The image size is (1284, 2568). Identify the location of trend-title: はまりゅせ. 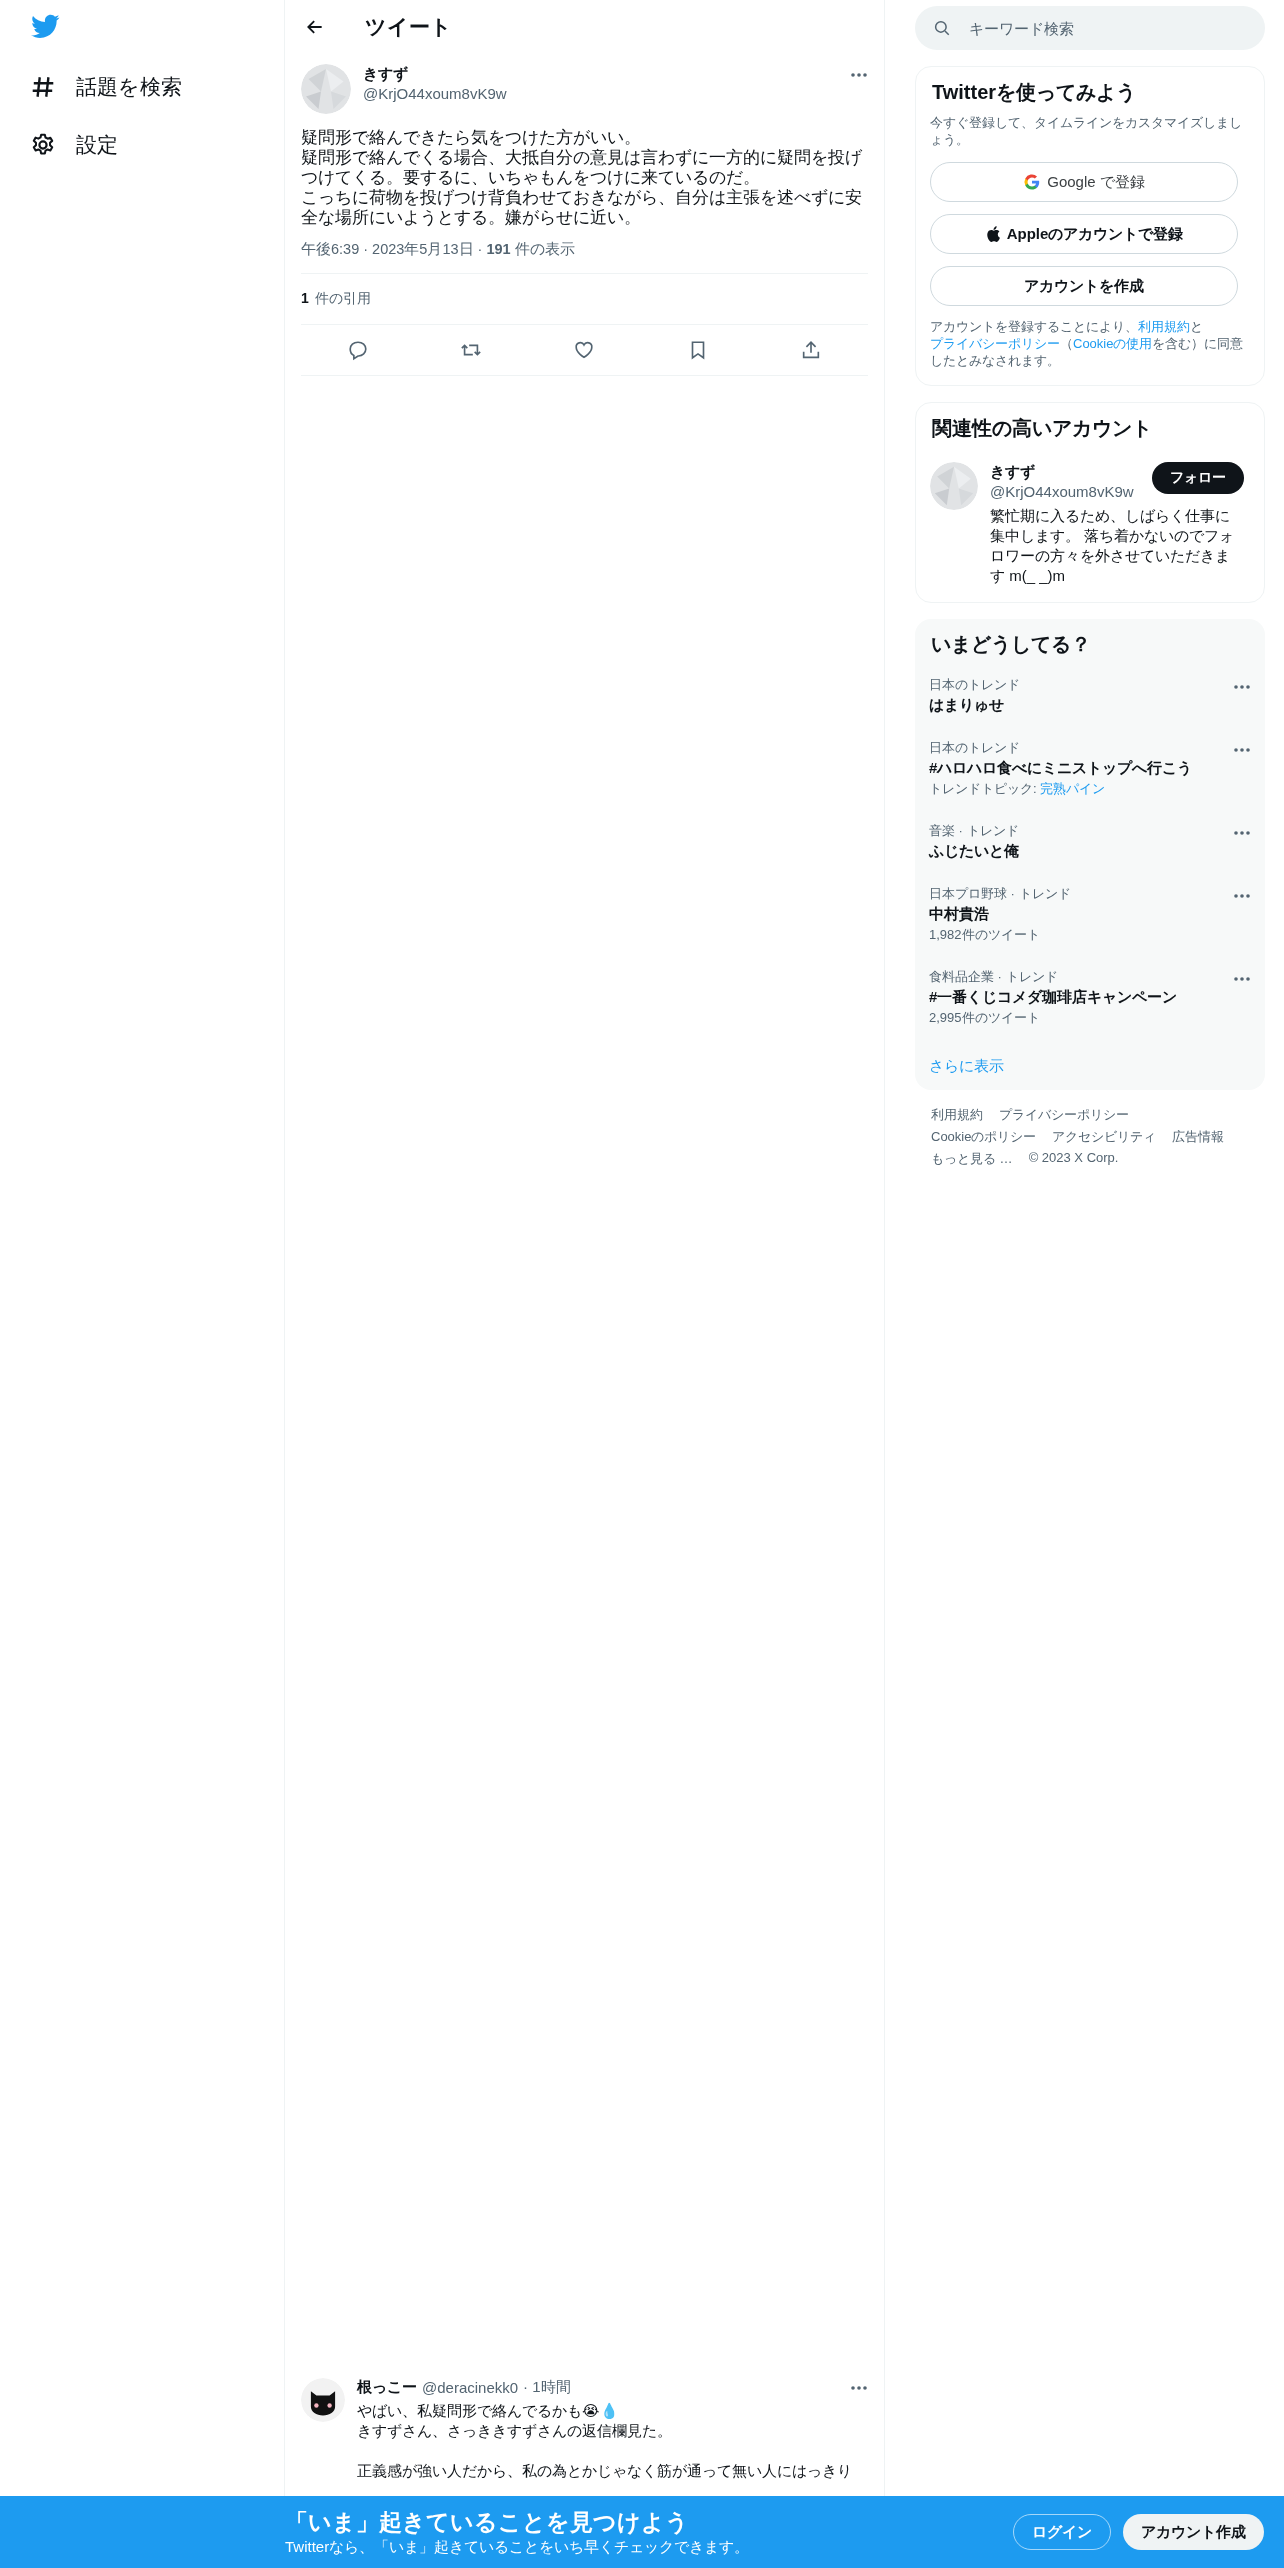
(974, 705).